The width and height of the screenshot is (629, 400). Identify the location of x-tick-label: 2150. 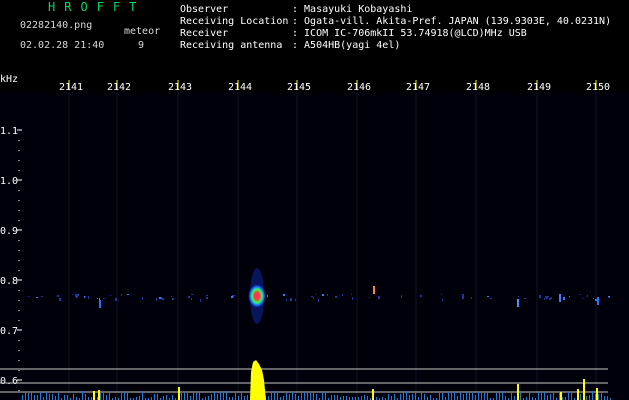
(598, 87).